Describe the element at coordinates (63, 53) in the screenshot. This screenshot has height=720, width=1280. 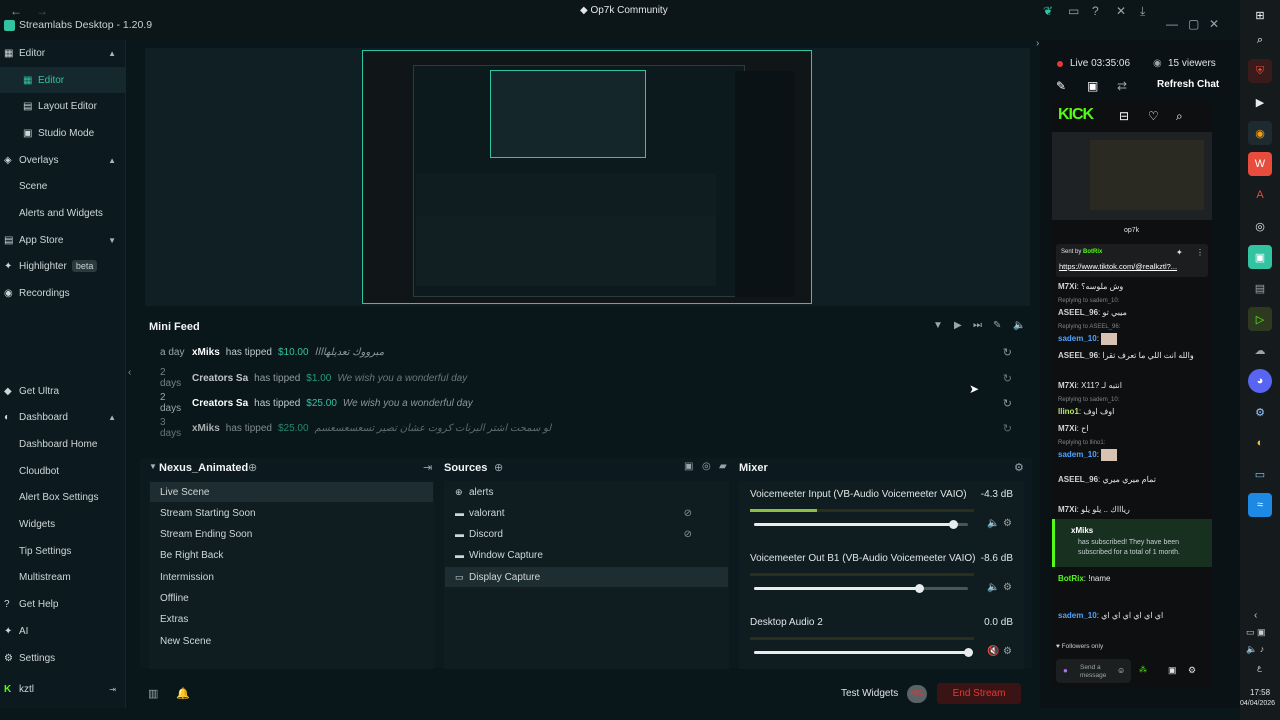
I see `sidebar-section-editor: ▦ Editor ▲` at that location.